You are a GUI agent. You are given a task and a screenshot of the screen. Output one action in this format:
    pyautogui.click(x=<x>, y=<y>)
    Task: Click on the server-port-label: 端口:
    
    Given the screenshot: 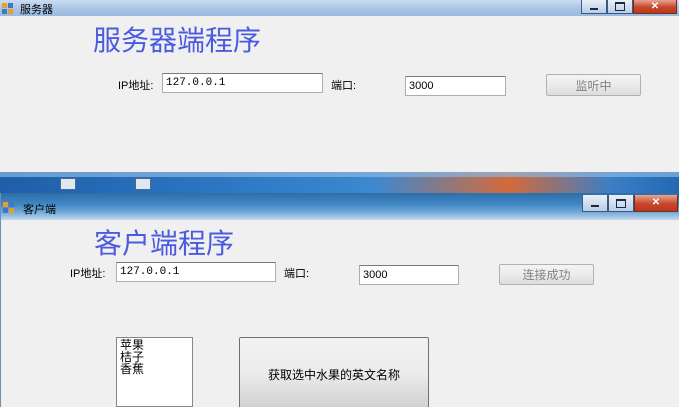 What is the action you would take?
    pyautogui.click(x=344, y=86)
    